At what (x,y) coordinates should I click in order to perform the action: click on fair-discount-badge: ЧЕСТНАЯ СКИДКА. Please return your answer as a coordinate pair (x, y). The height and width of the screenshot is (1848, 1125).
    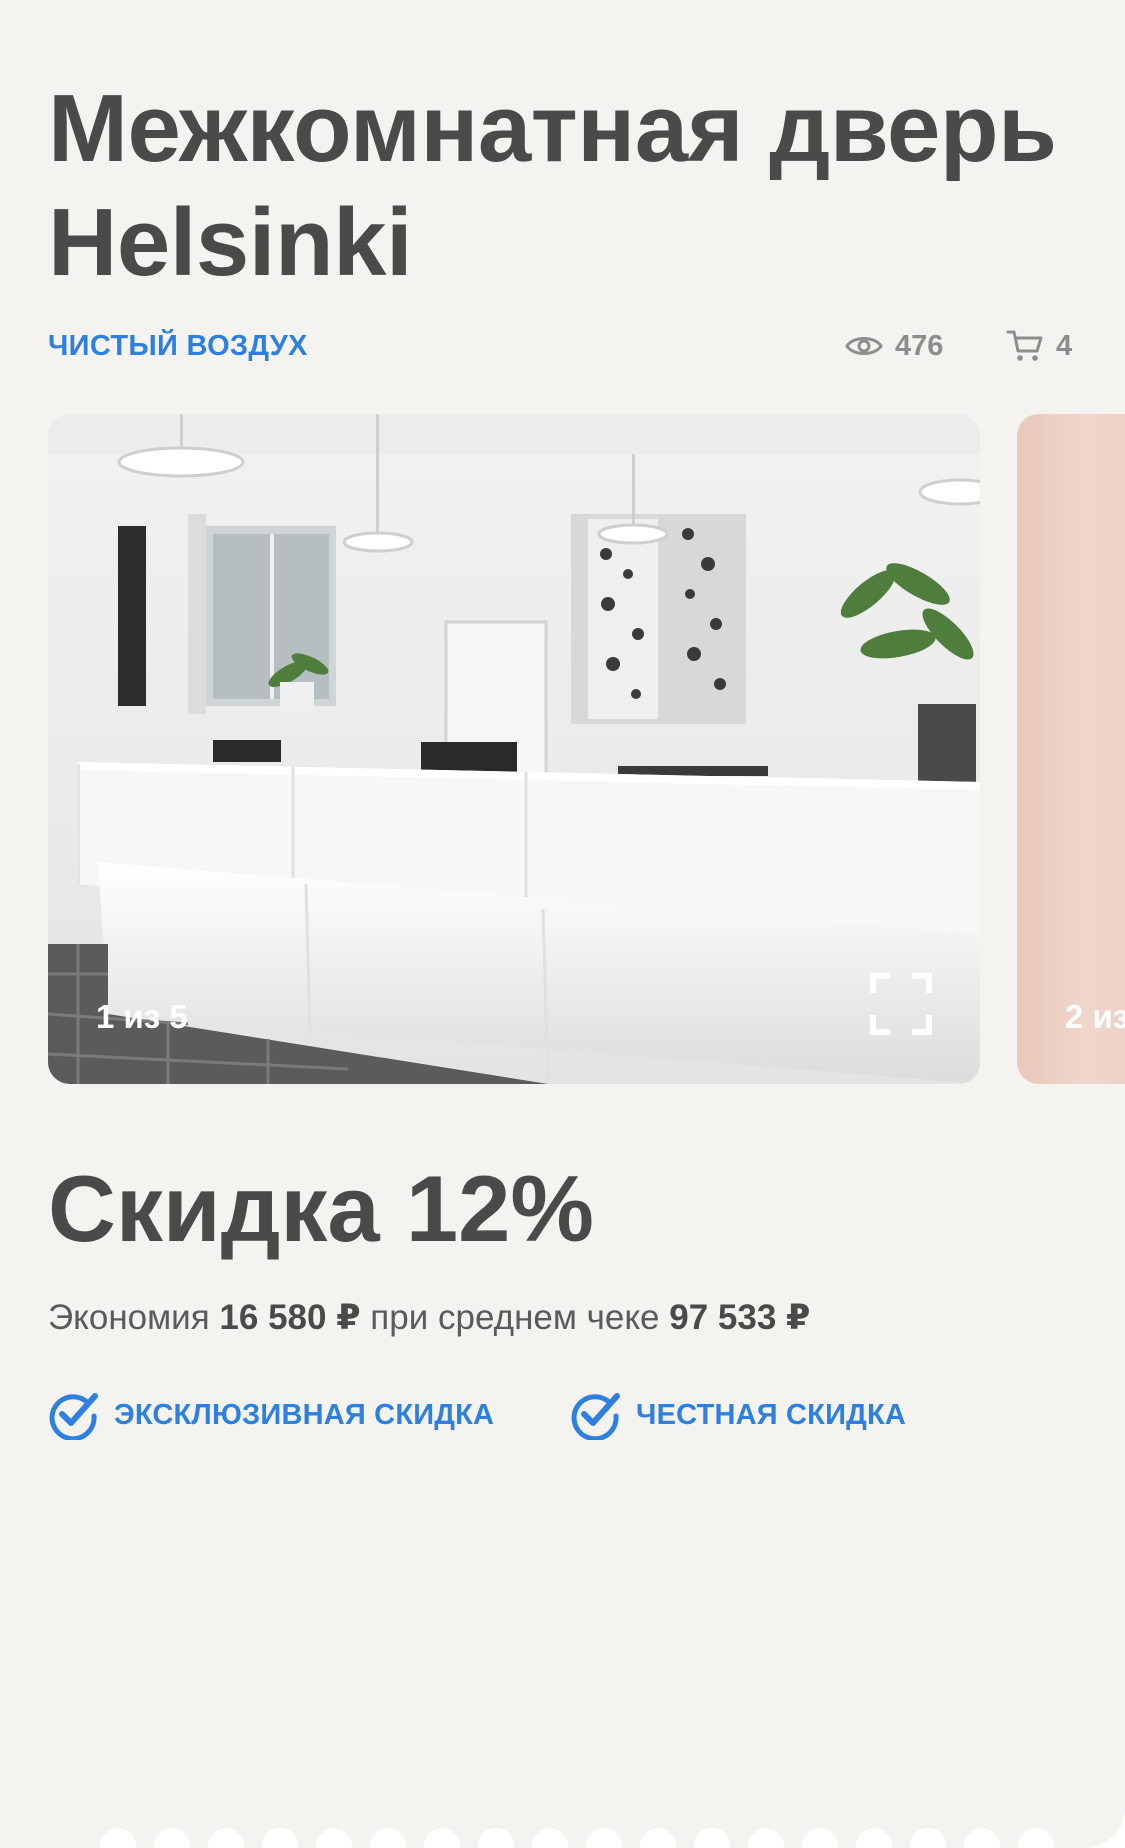
    Looking at the image, I should click on (738, 1415).